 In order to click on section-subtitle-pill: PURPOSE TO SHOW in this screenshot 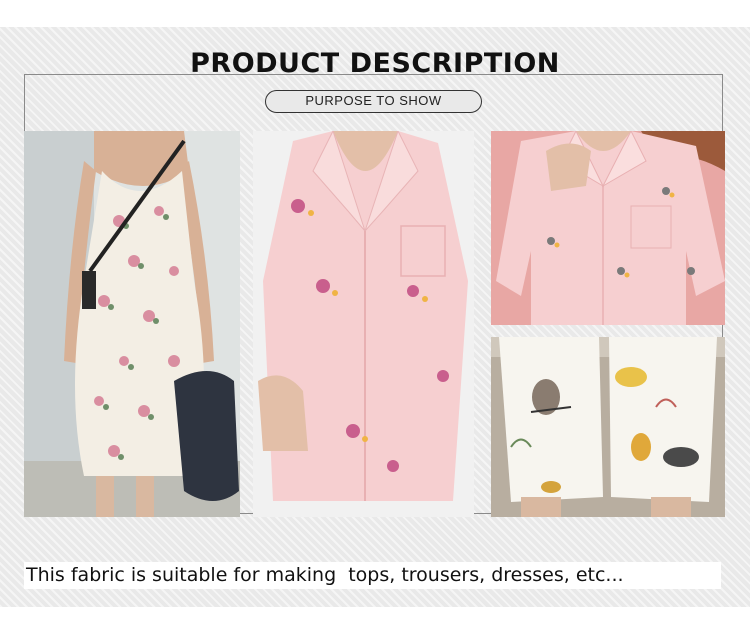, I will do `click(373, 101)`.